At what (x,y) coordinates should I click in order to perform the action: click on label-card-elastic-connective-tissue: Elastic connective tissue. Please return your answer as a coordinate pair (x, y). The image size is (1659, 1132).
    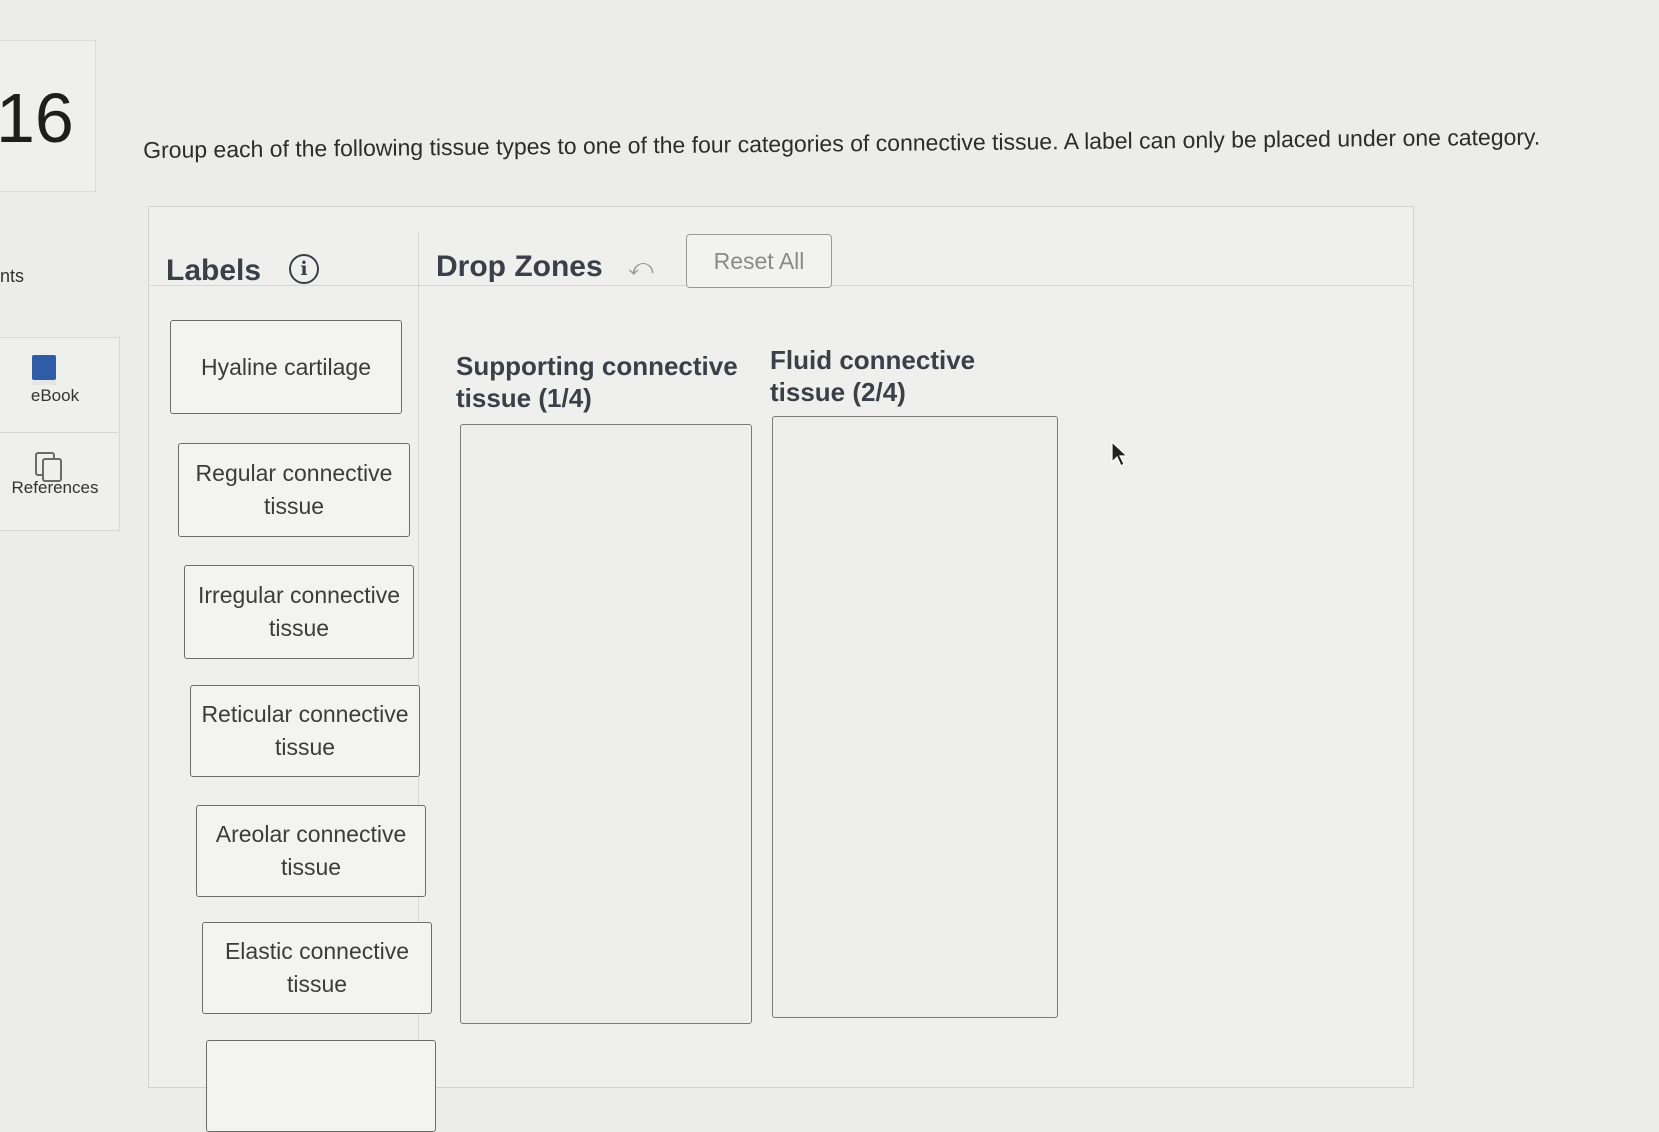
    Looking at the image, I should click on (317, 968).